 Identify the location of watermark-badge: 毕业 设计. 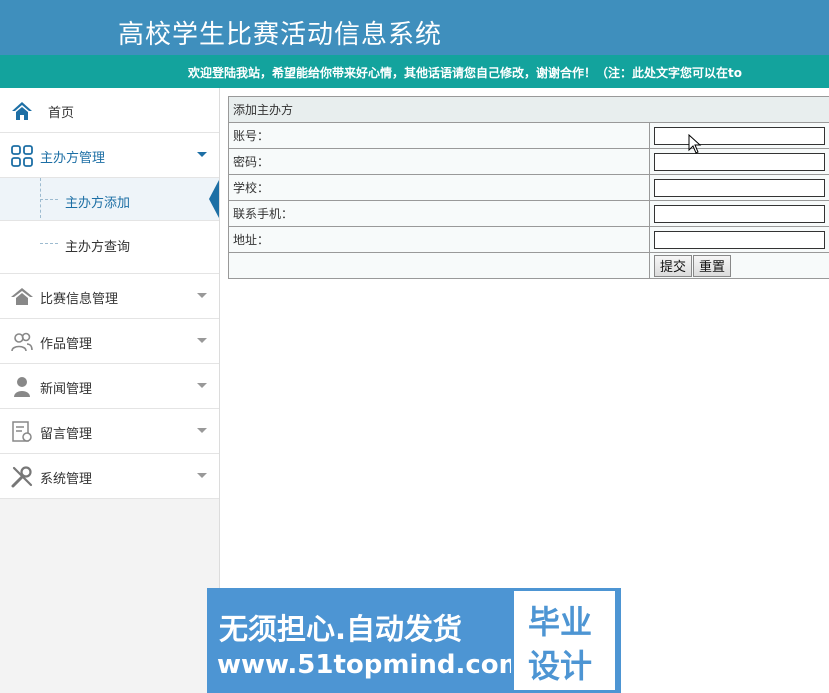
(564, 640).